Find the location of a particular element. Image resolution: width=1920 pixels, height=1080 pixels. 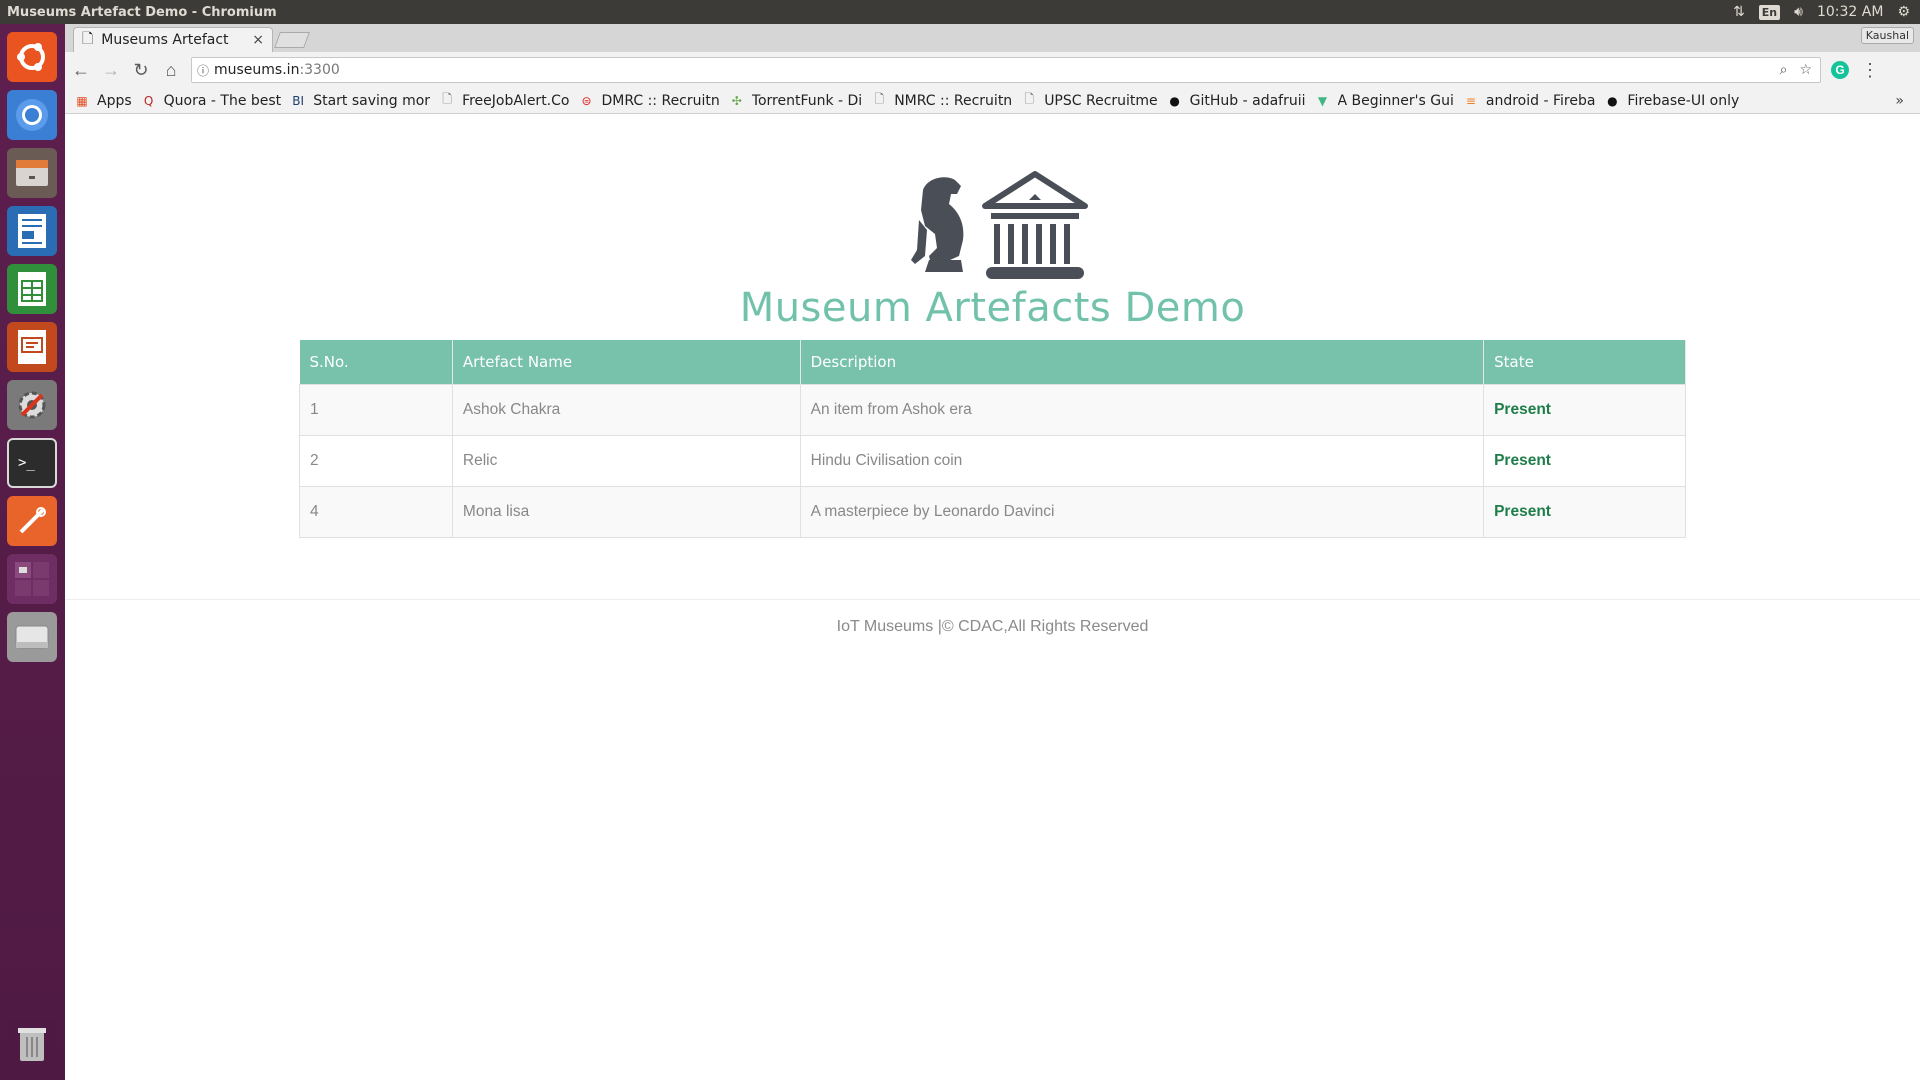

column-header-description: Description is located at coordinates (1142, 362).